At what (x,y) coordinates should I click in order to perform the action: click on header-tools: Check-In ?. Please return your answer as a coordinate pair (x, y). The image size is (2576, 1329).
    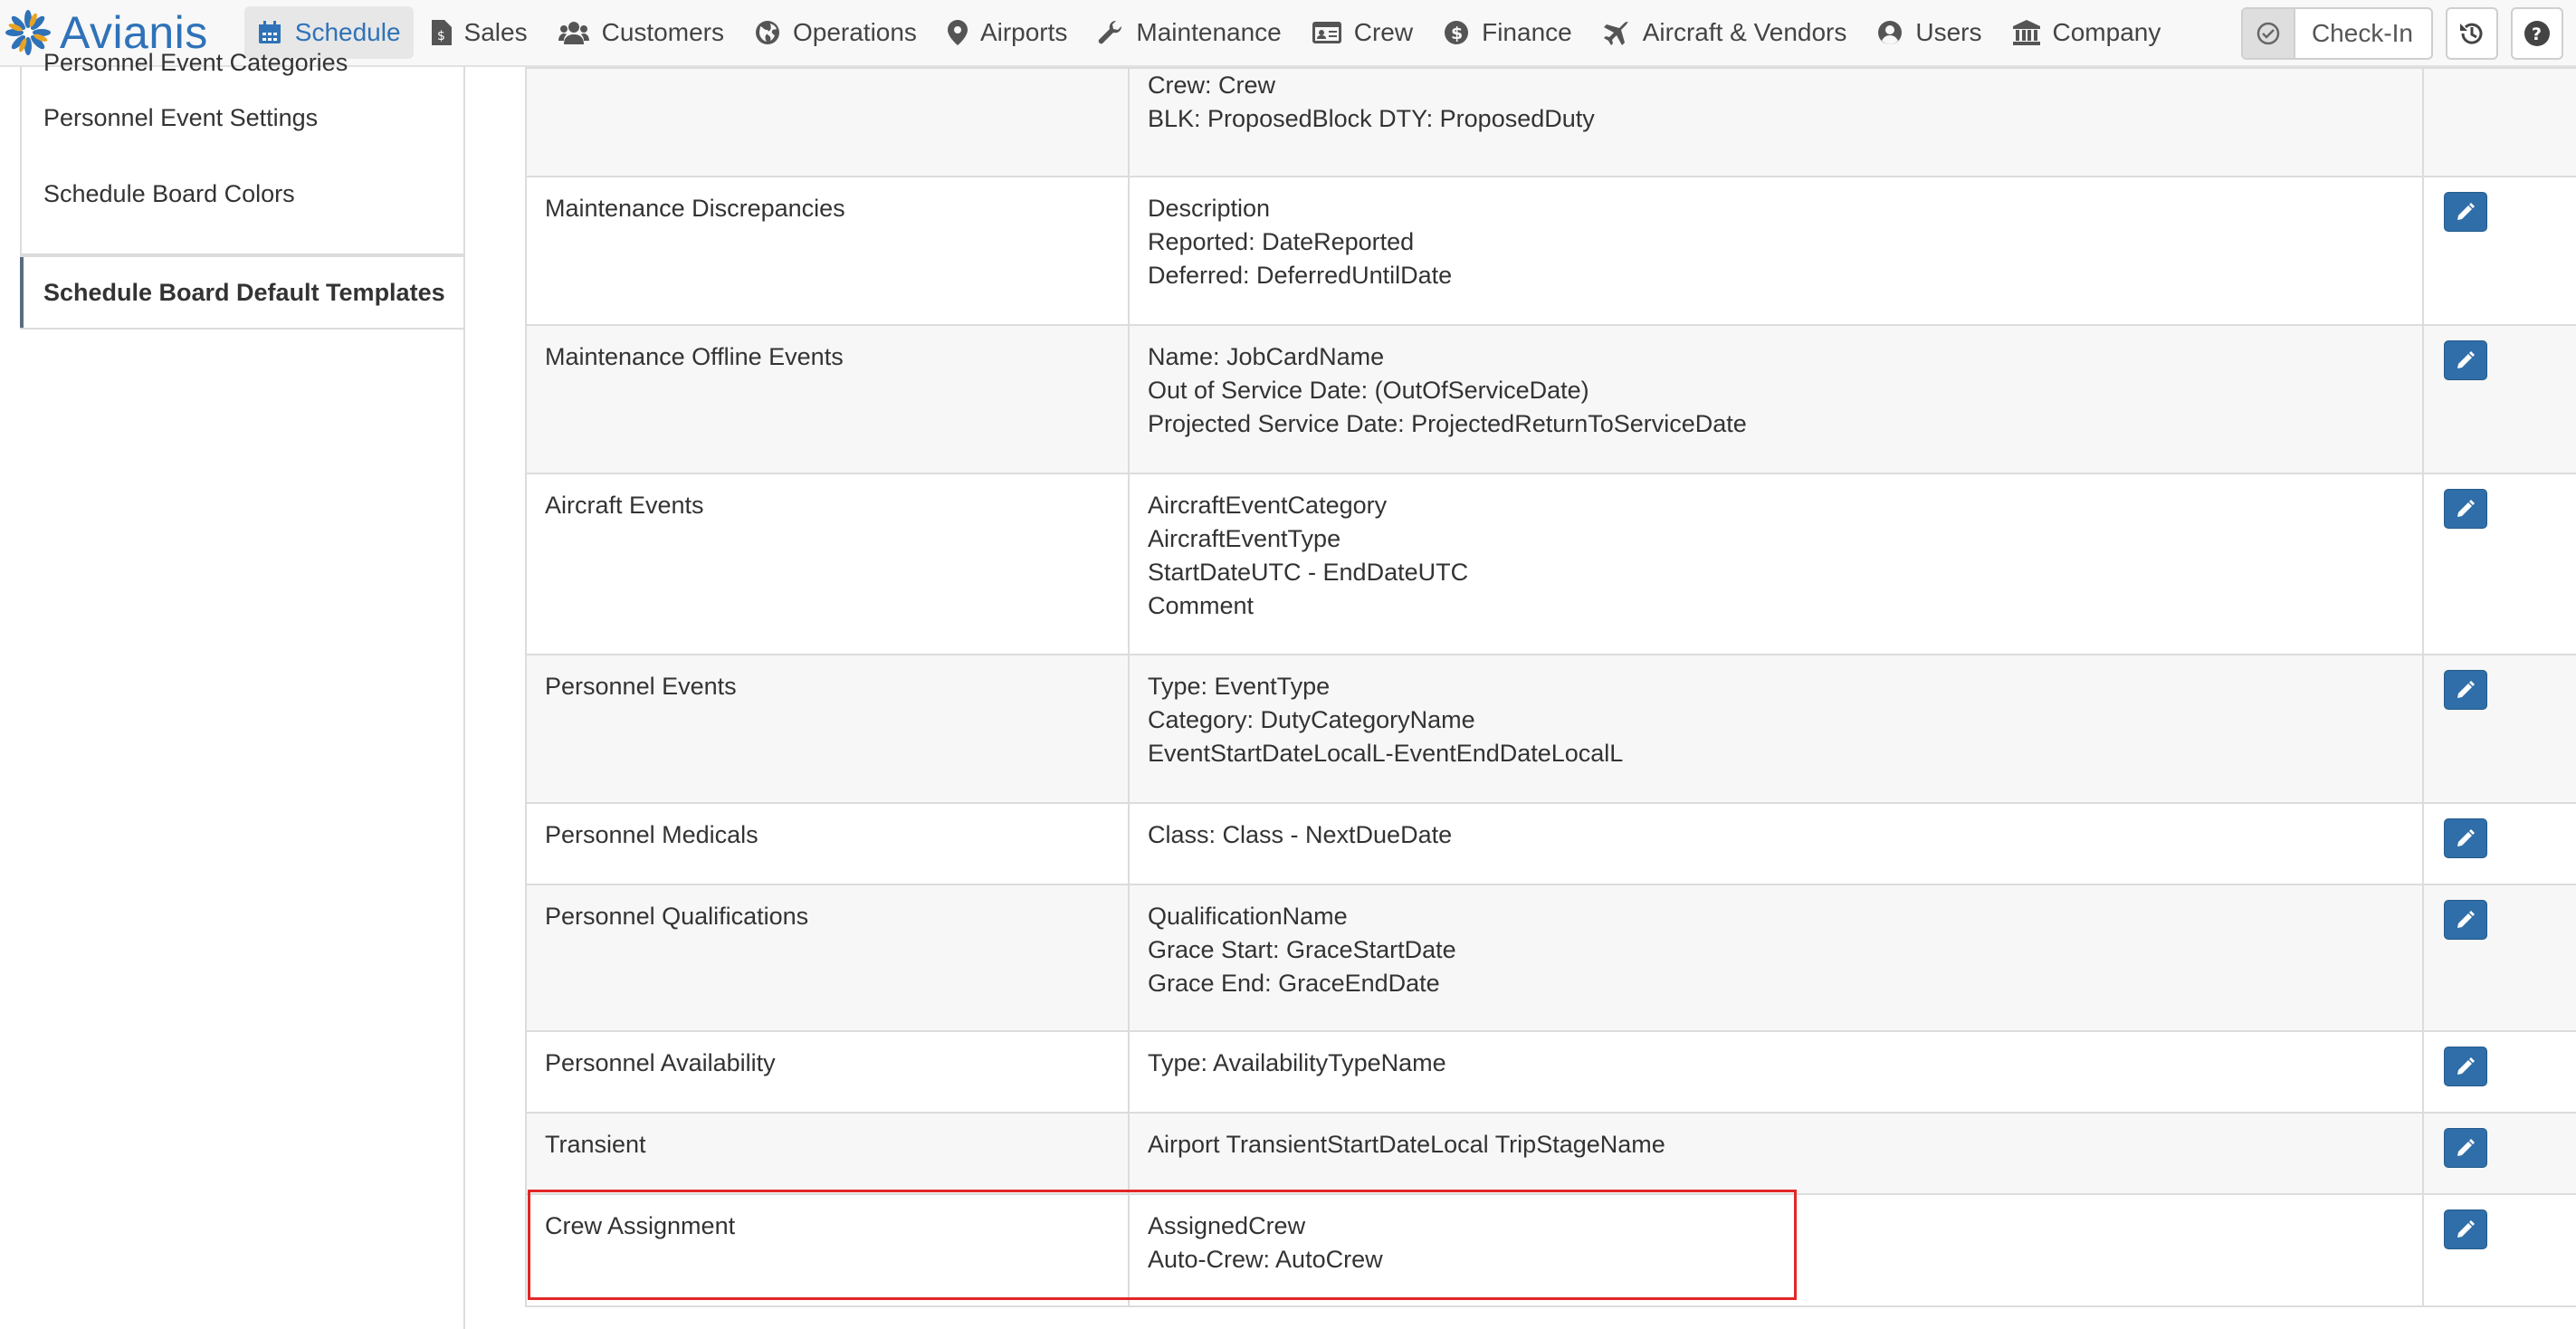
    Looking at the image, I should click on (2408, 33).